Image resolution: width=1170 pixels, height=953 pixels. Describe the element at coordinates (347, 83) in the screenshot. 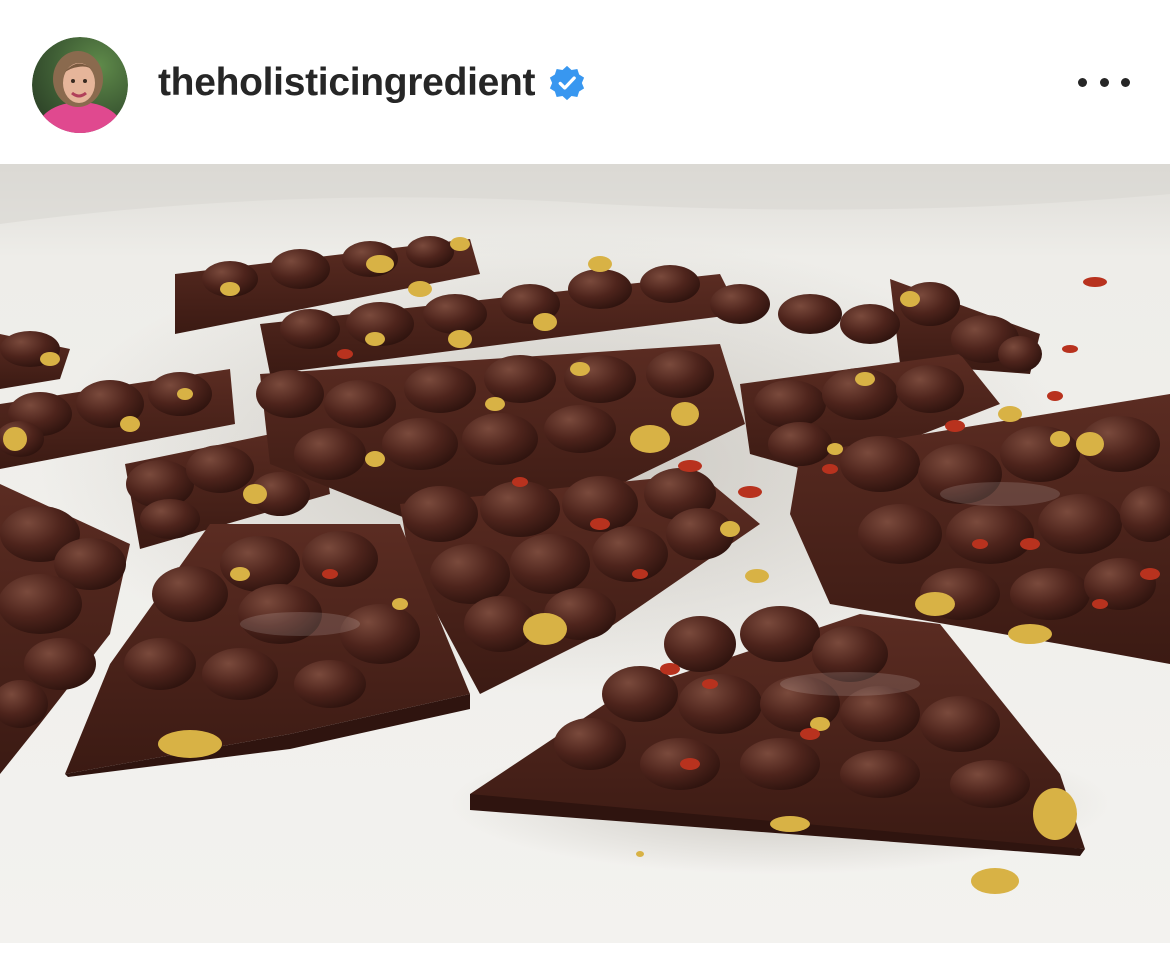

I see `username-link: theholisticingredient` at that location.